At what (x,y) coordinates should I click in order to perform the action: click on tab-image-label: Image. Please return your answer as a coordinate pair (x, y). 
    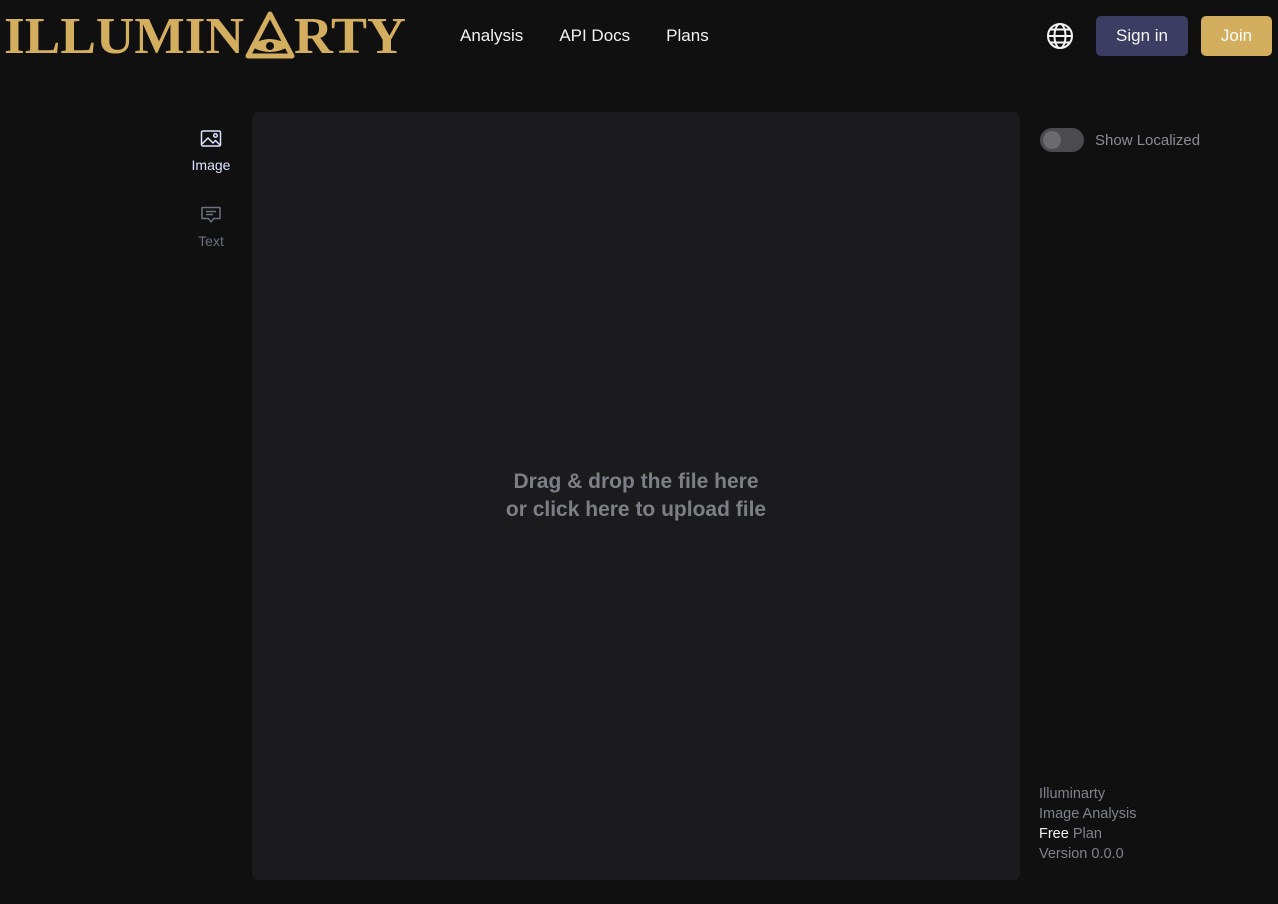
    Looking at the image, I should click on (211, 165).